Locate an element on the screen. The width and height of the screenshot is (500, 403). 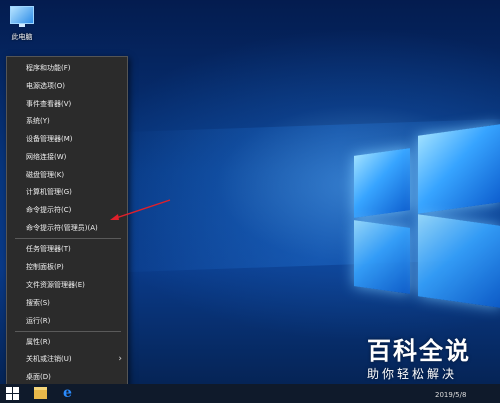
ie-browser-taskbar-icon: e is located at coordinates (67, 393).